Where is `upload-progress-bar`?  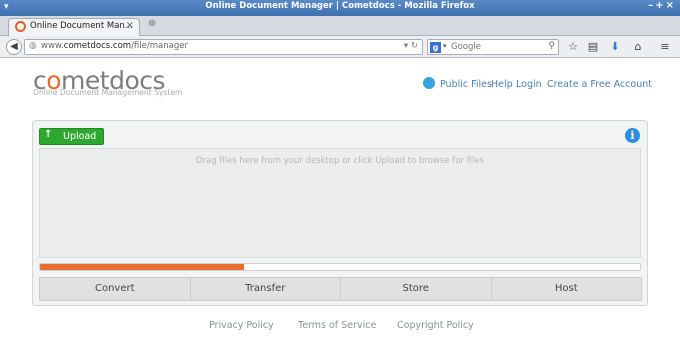 upload-progress-bar is located at coordinates (340, 267).